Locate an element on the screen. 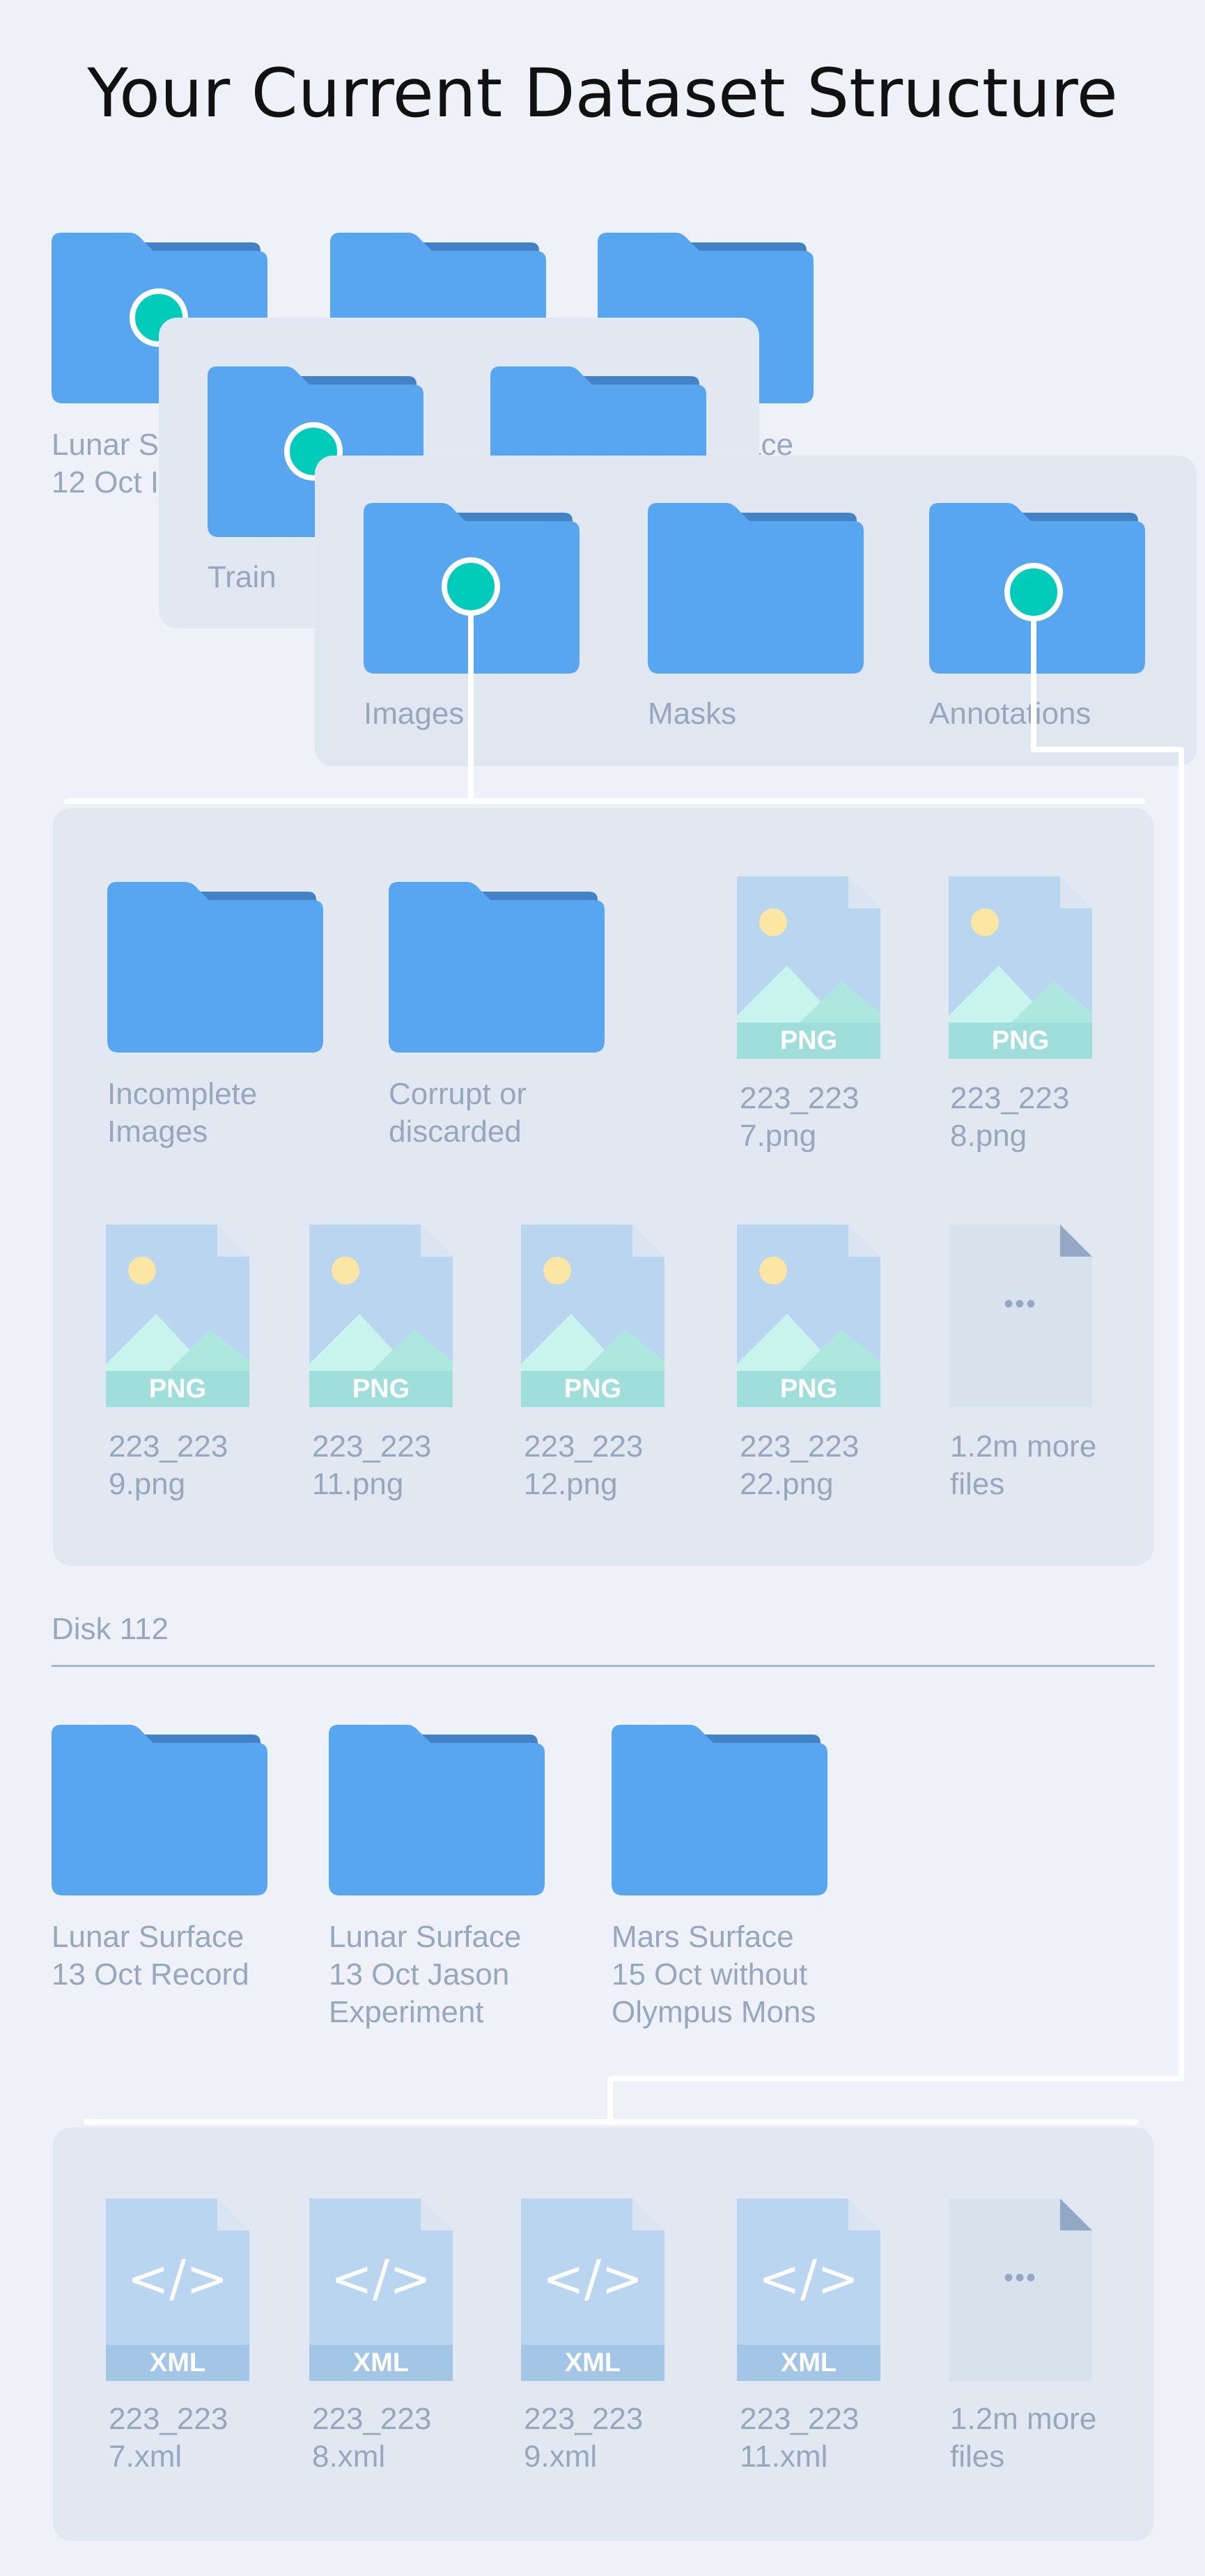 This screenshot has height=2576, width=1205. level3-folder-images-label: Images is located at coordinates (414, 714).